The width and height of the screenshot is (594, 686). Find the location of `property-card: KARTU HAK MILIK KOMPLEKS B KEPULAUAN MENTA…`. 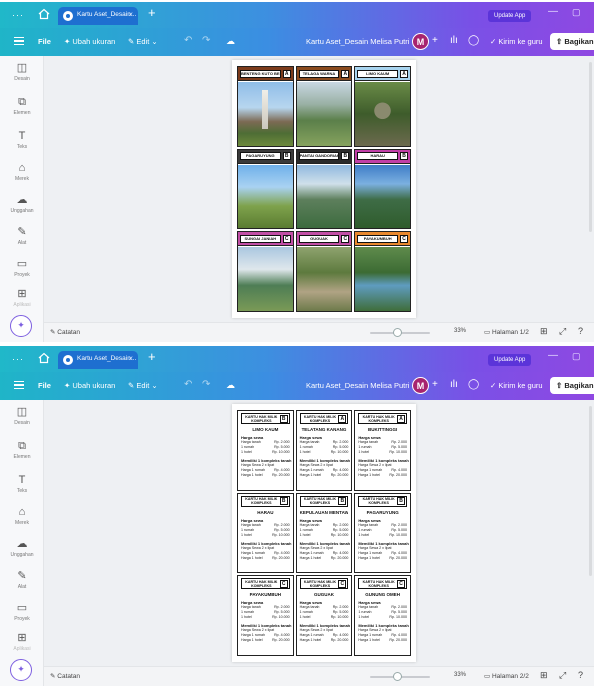

property-card: KARTU HAK MILIK KOMPLEKS B KEPULAUAN MENTA… is located at coordinates (324, 533).